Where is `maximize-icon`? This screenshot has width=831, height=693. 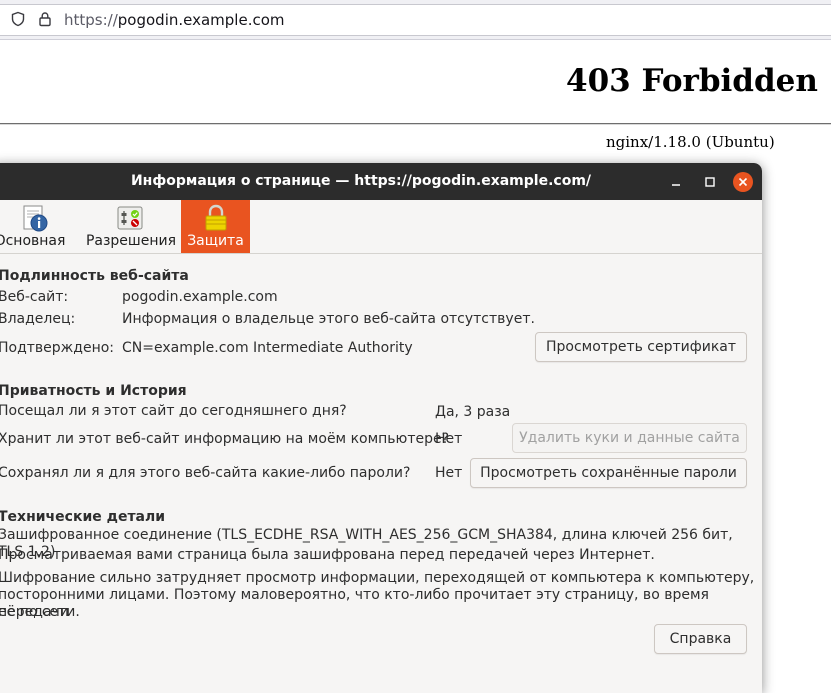 maximize-icon is located at coordinates (710, 182).